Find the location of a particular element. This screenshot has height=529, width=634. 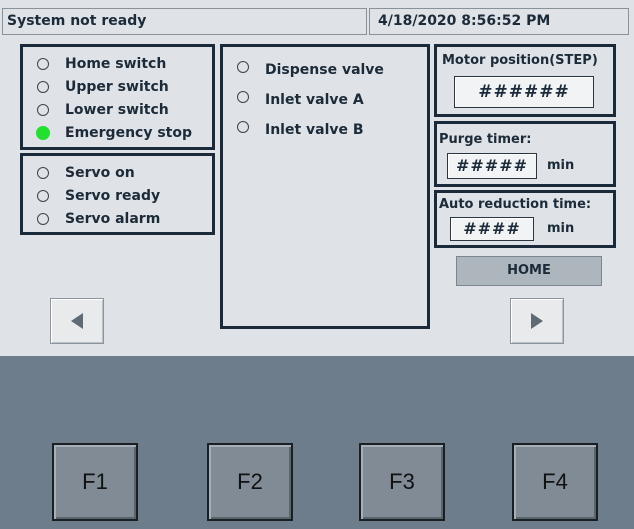

motor-position-label: Motor position(STEP) is located at coordinates (520, 60).